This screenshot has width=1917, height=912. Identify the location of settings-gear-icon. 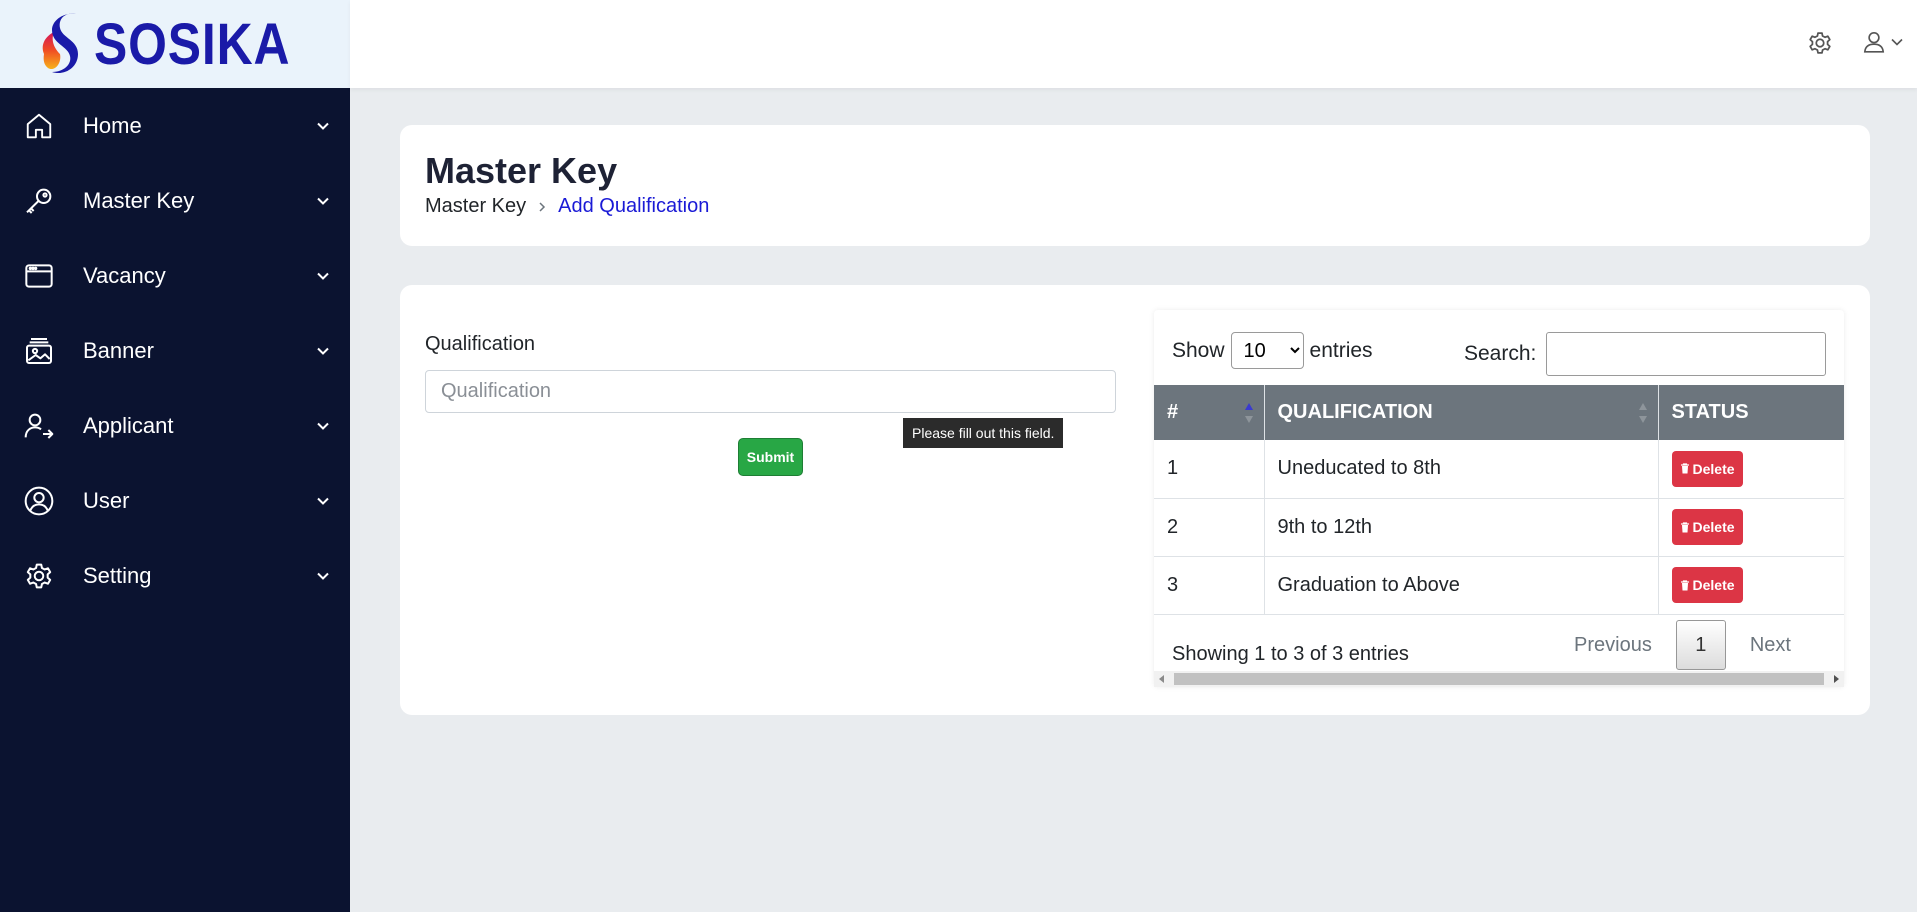
(1820, 45).